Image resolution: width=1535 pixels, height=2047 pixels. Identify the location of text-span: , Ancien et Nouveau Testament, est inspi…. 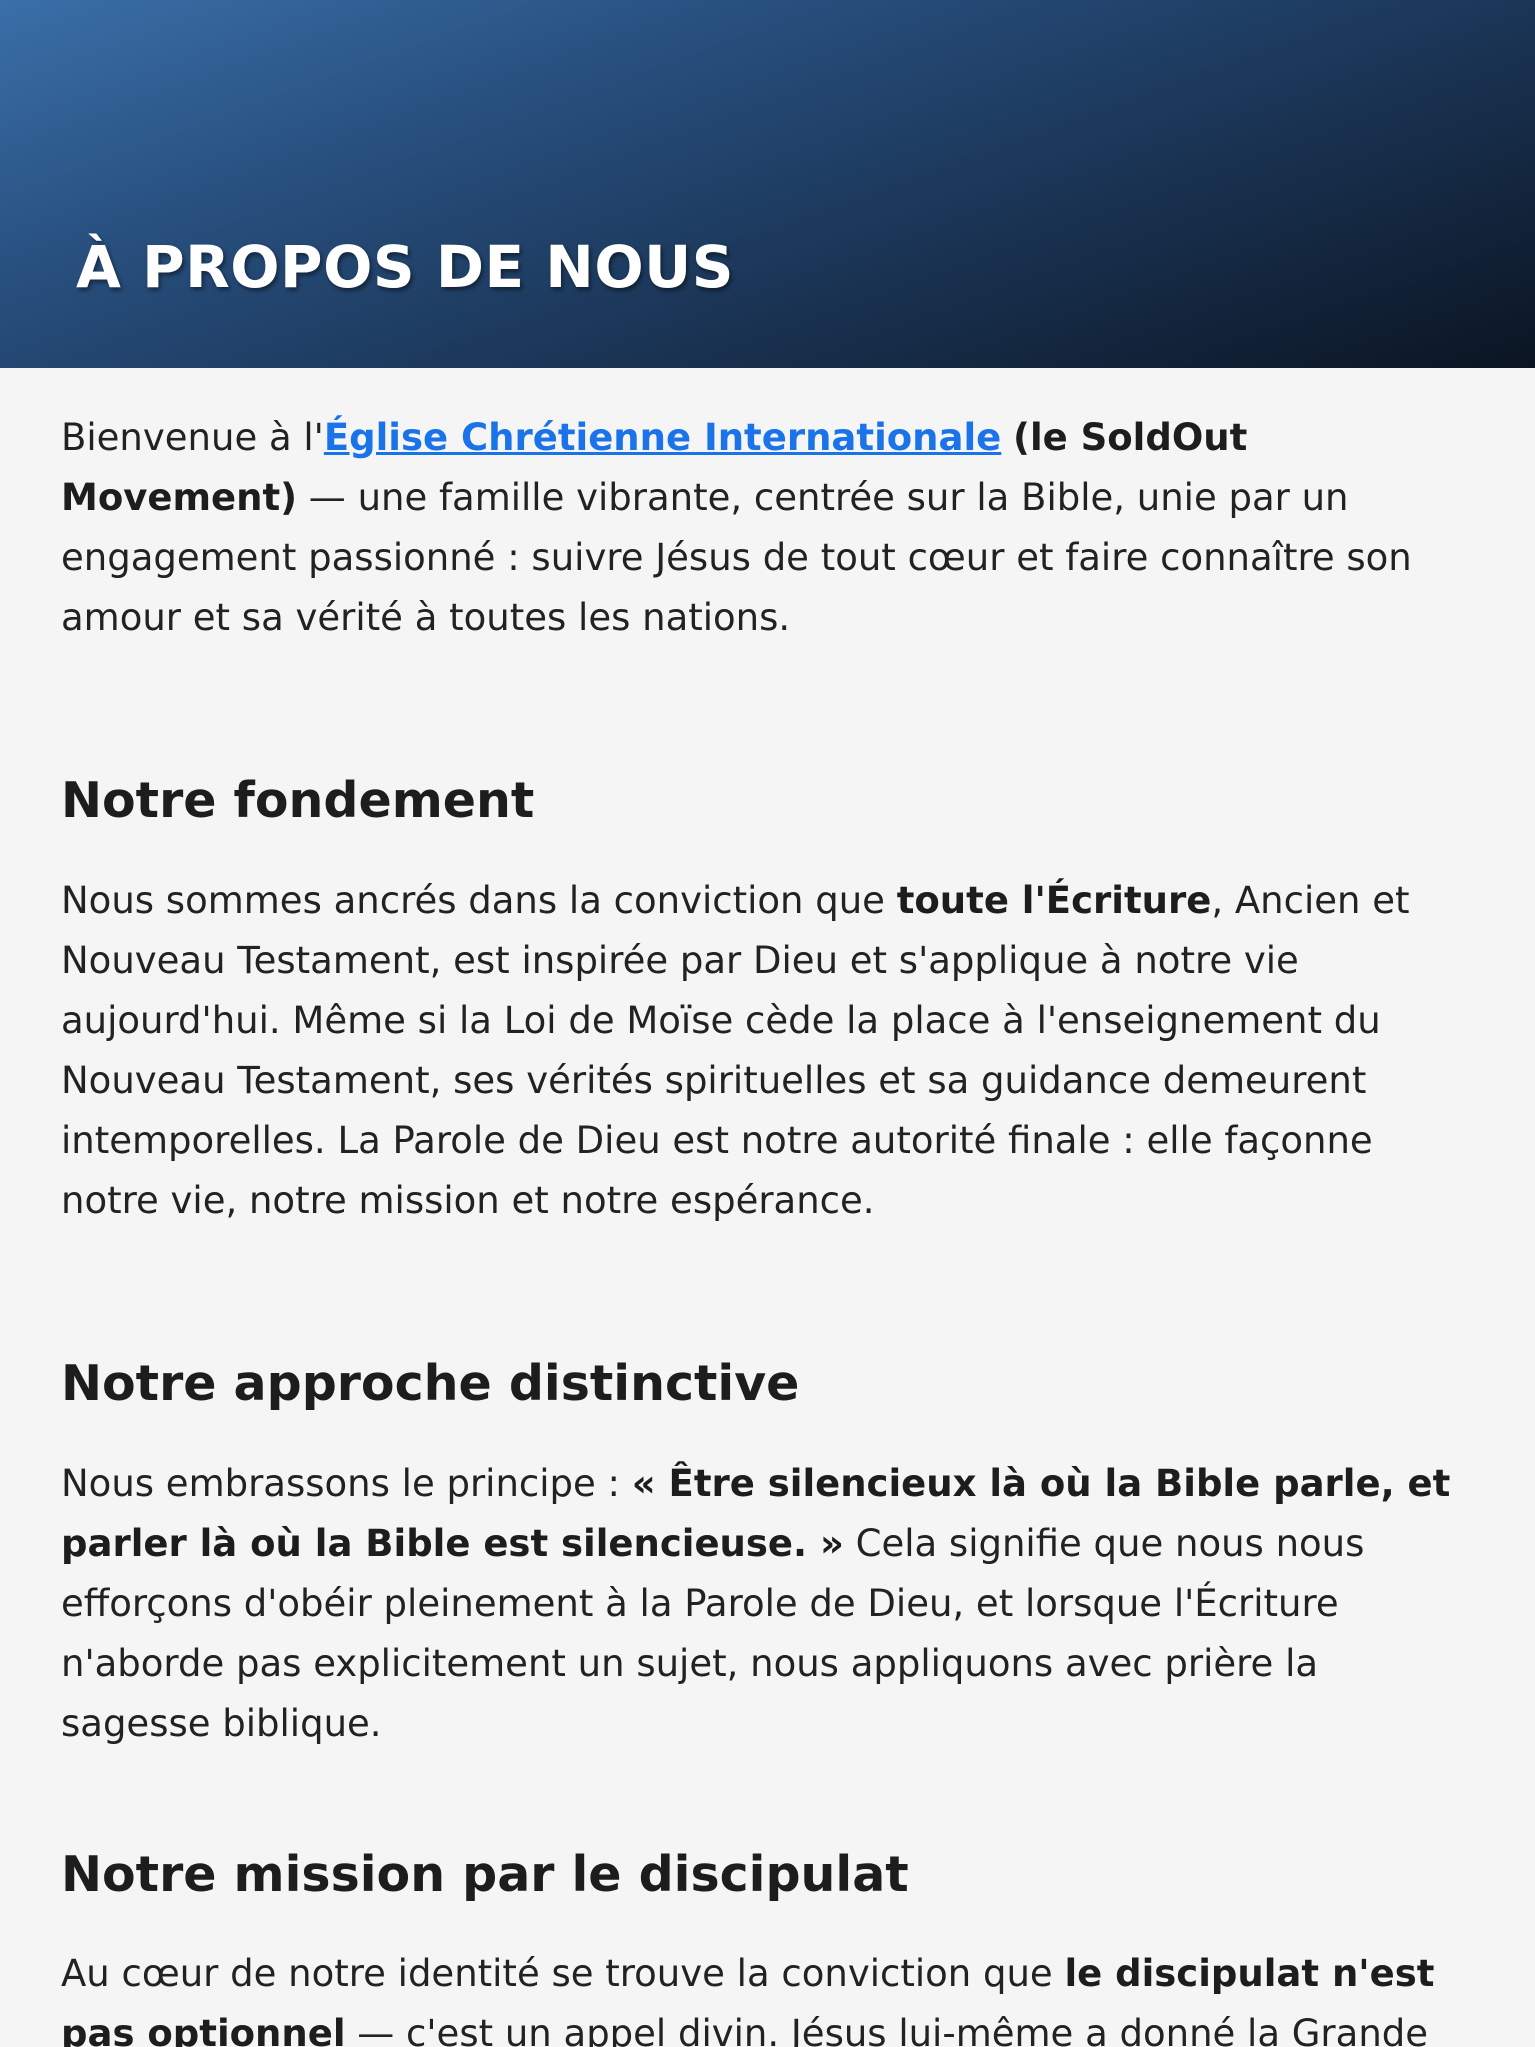
(735, 1050).